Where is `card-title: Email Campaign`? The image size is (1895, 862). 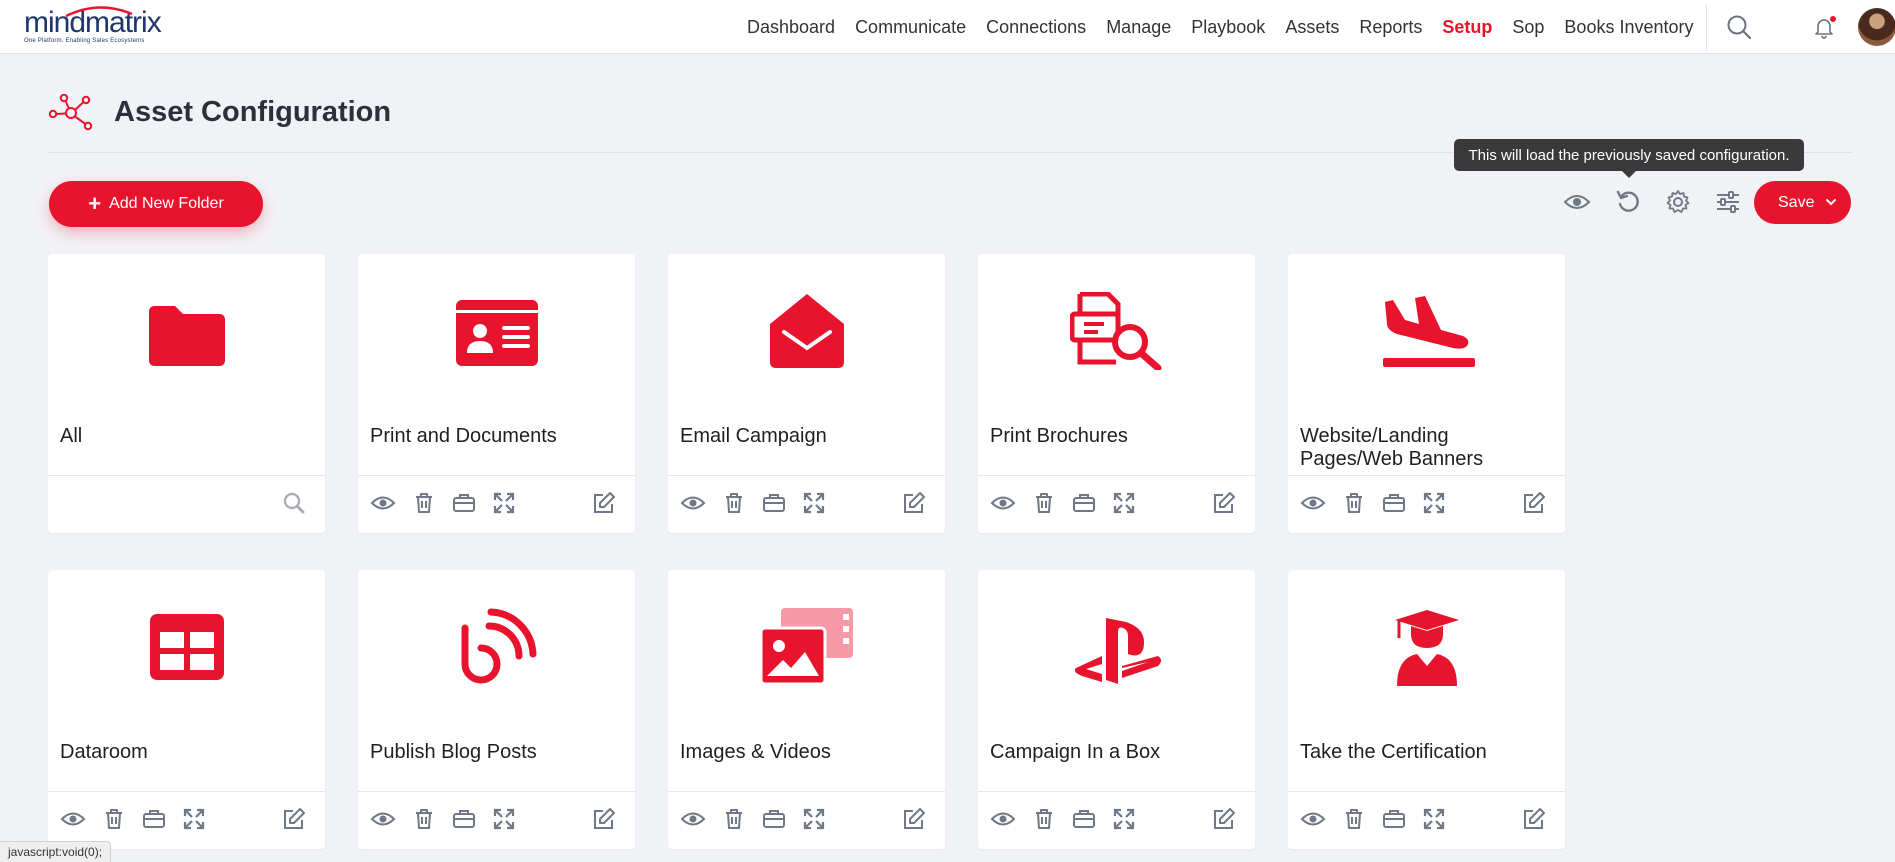
card-title: Email Campaign is located at coordinates (753, 436).